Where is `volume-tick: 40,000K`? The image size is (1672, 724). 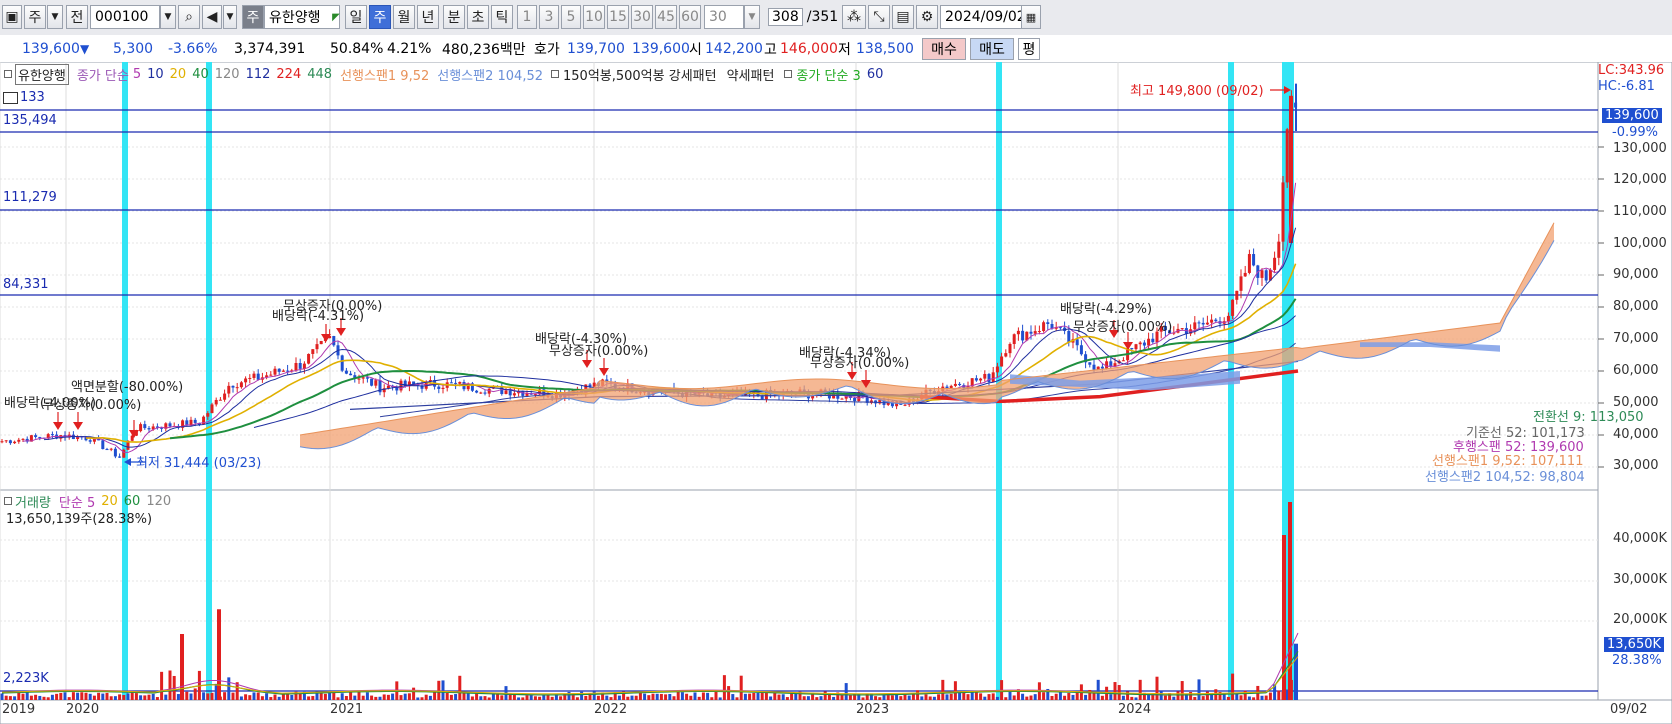 volume-tick: 40,000K is located at coordinates (1640, 538).